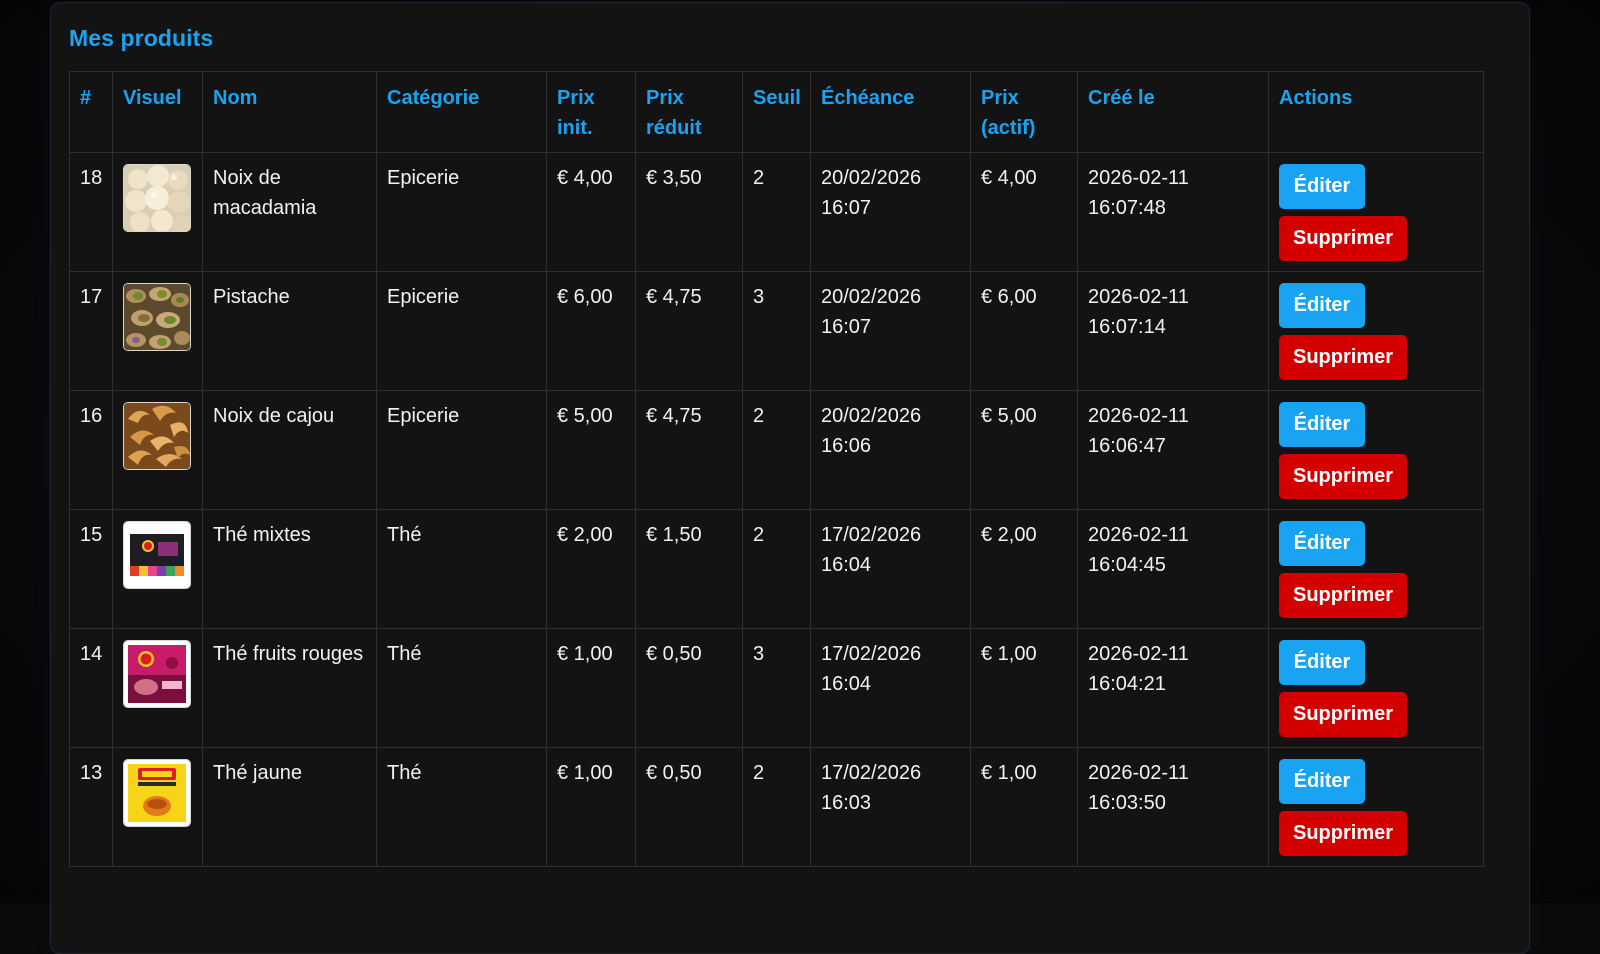 The image size is (1600, 954). What do you see at coordinates (289, 112) in the screenshot?
I see `column-header-name: Nom` at bounding box center [289, 112].